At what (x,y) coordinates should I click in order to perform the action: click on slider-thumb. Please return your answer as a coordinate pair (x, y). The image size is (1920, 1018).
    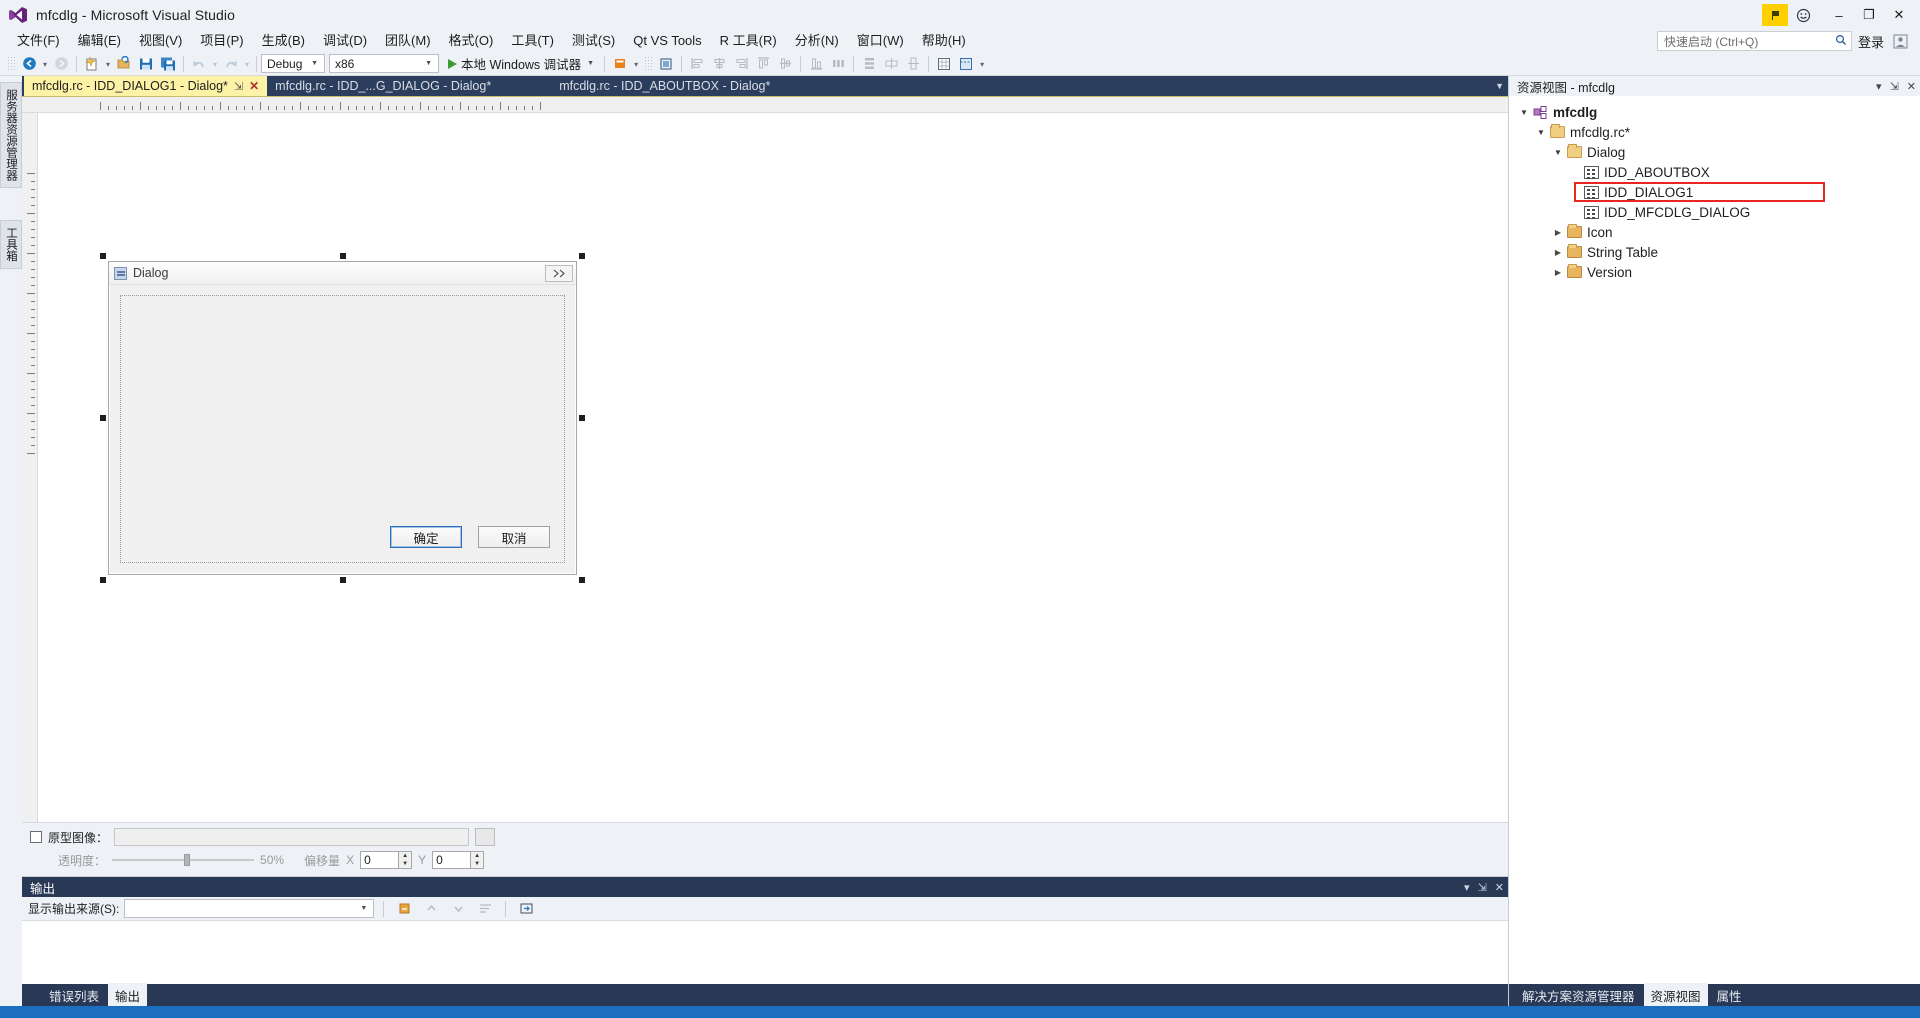
    Looking at the image, I should click on (187, 860).